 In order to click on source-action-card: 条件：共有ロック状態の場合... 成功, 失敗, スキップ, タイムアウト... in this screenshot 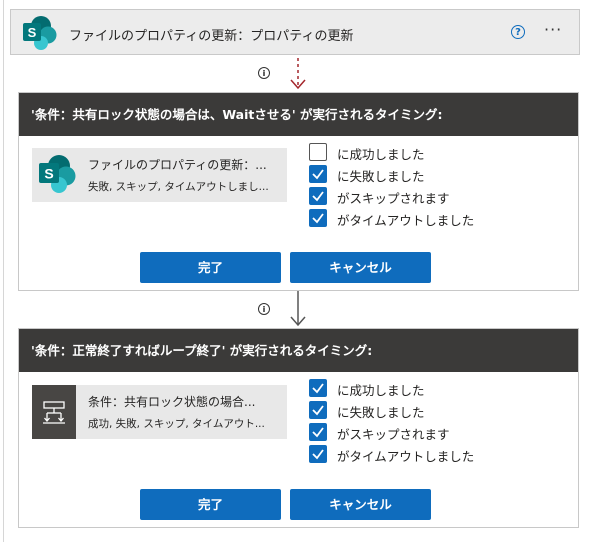, I will do `click(159, 412)`.